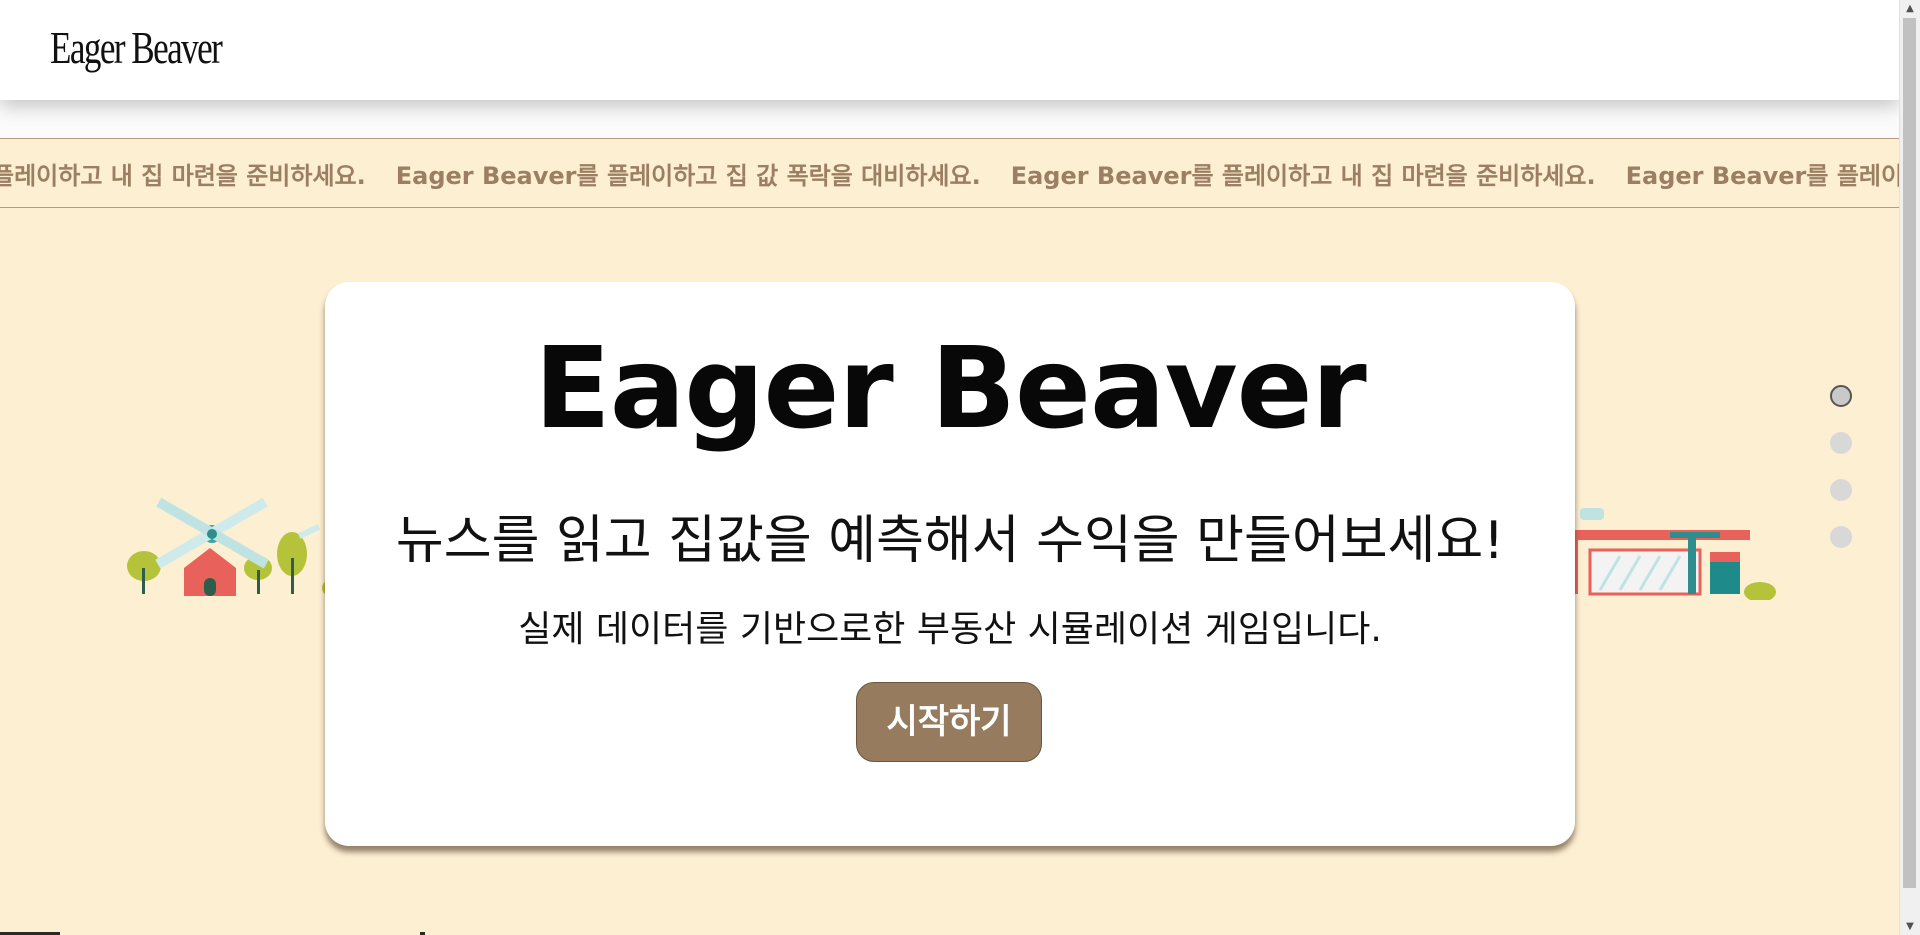 Image resolution: width=1920 pixels, height=935 pixels. What do you see at coordinates (950, 541) in the screenshot?
I see `hero-subtitle: 뉴스를 읽고 집값을 예측해서 수익을 만들어보세요!` at bounding box center [950, 541].